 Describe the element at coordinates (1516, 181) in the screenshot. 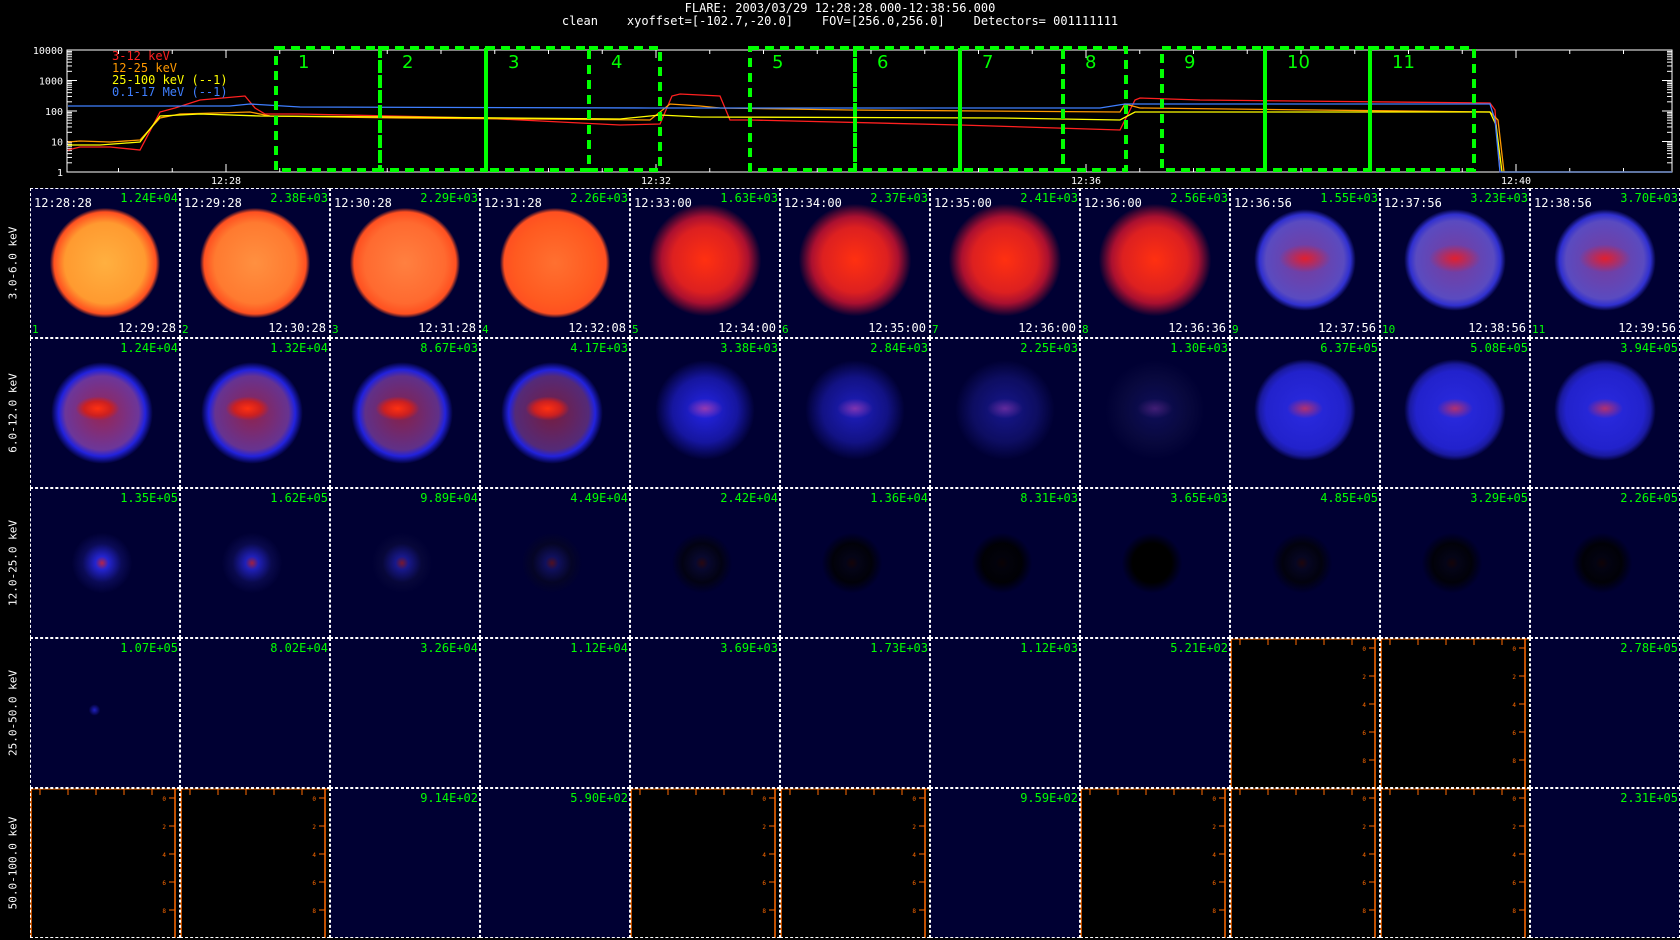

I see `x-tick-label: 12:40` at that location.